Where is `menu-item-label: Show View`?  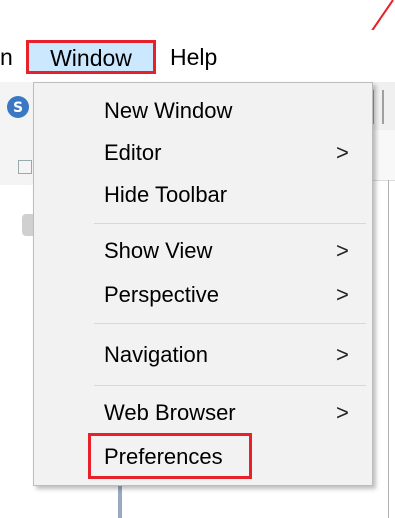
menu-item-label: Show View is located at coordinates (158, 250).